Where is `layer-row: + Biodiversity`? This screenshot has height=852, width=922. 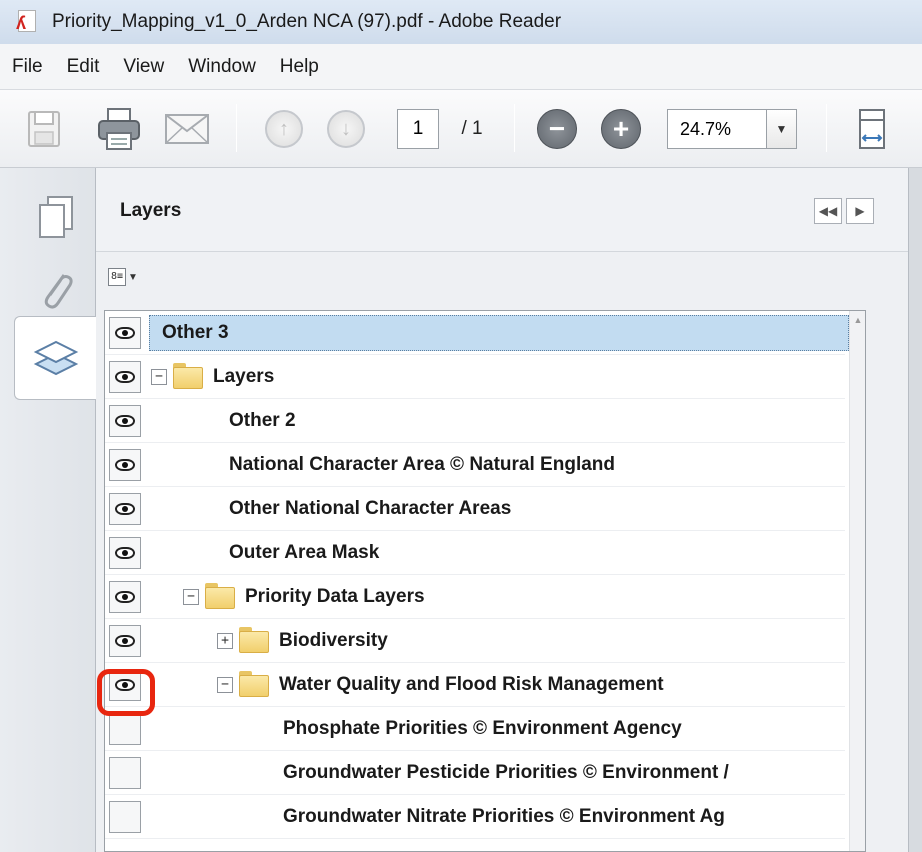
layer-row: + Biodiversity is located at coordinates (475, 641).